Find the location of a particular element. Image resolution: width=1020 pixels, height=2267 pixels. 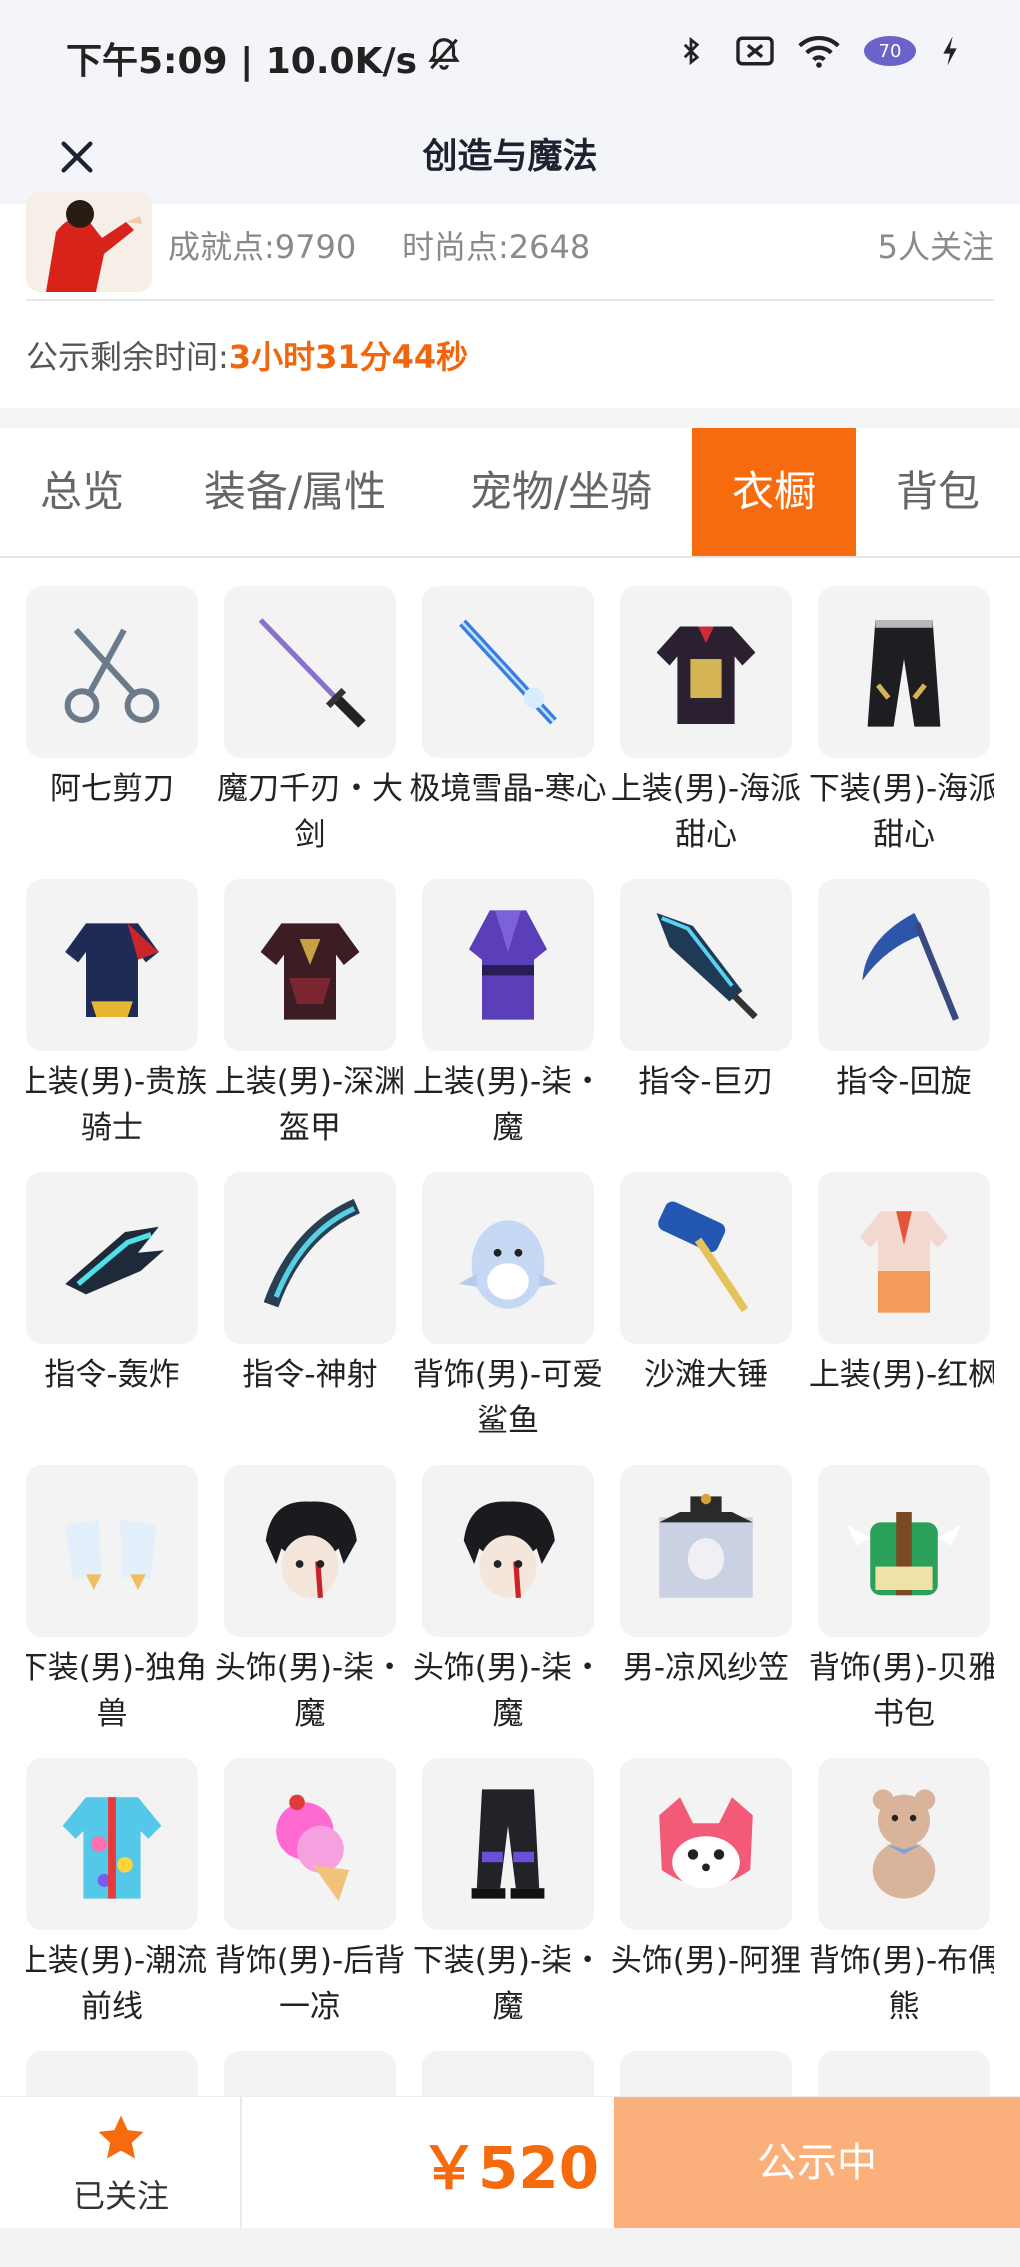

wardrobe-item-name: 下装(男)-独角兽 is located at coordinates (117, 1691).